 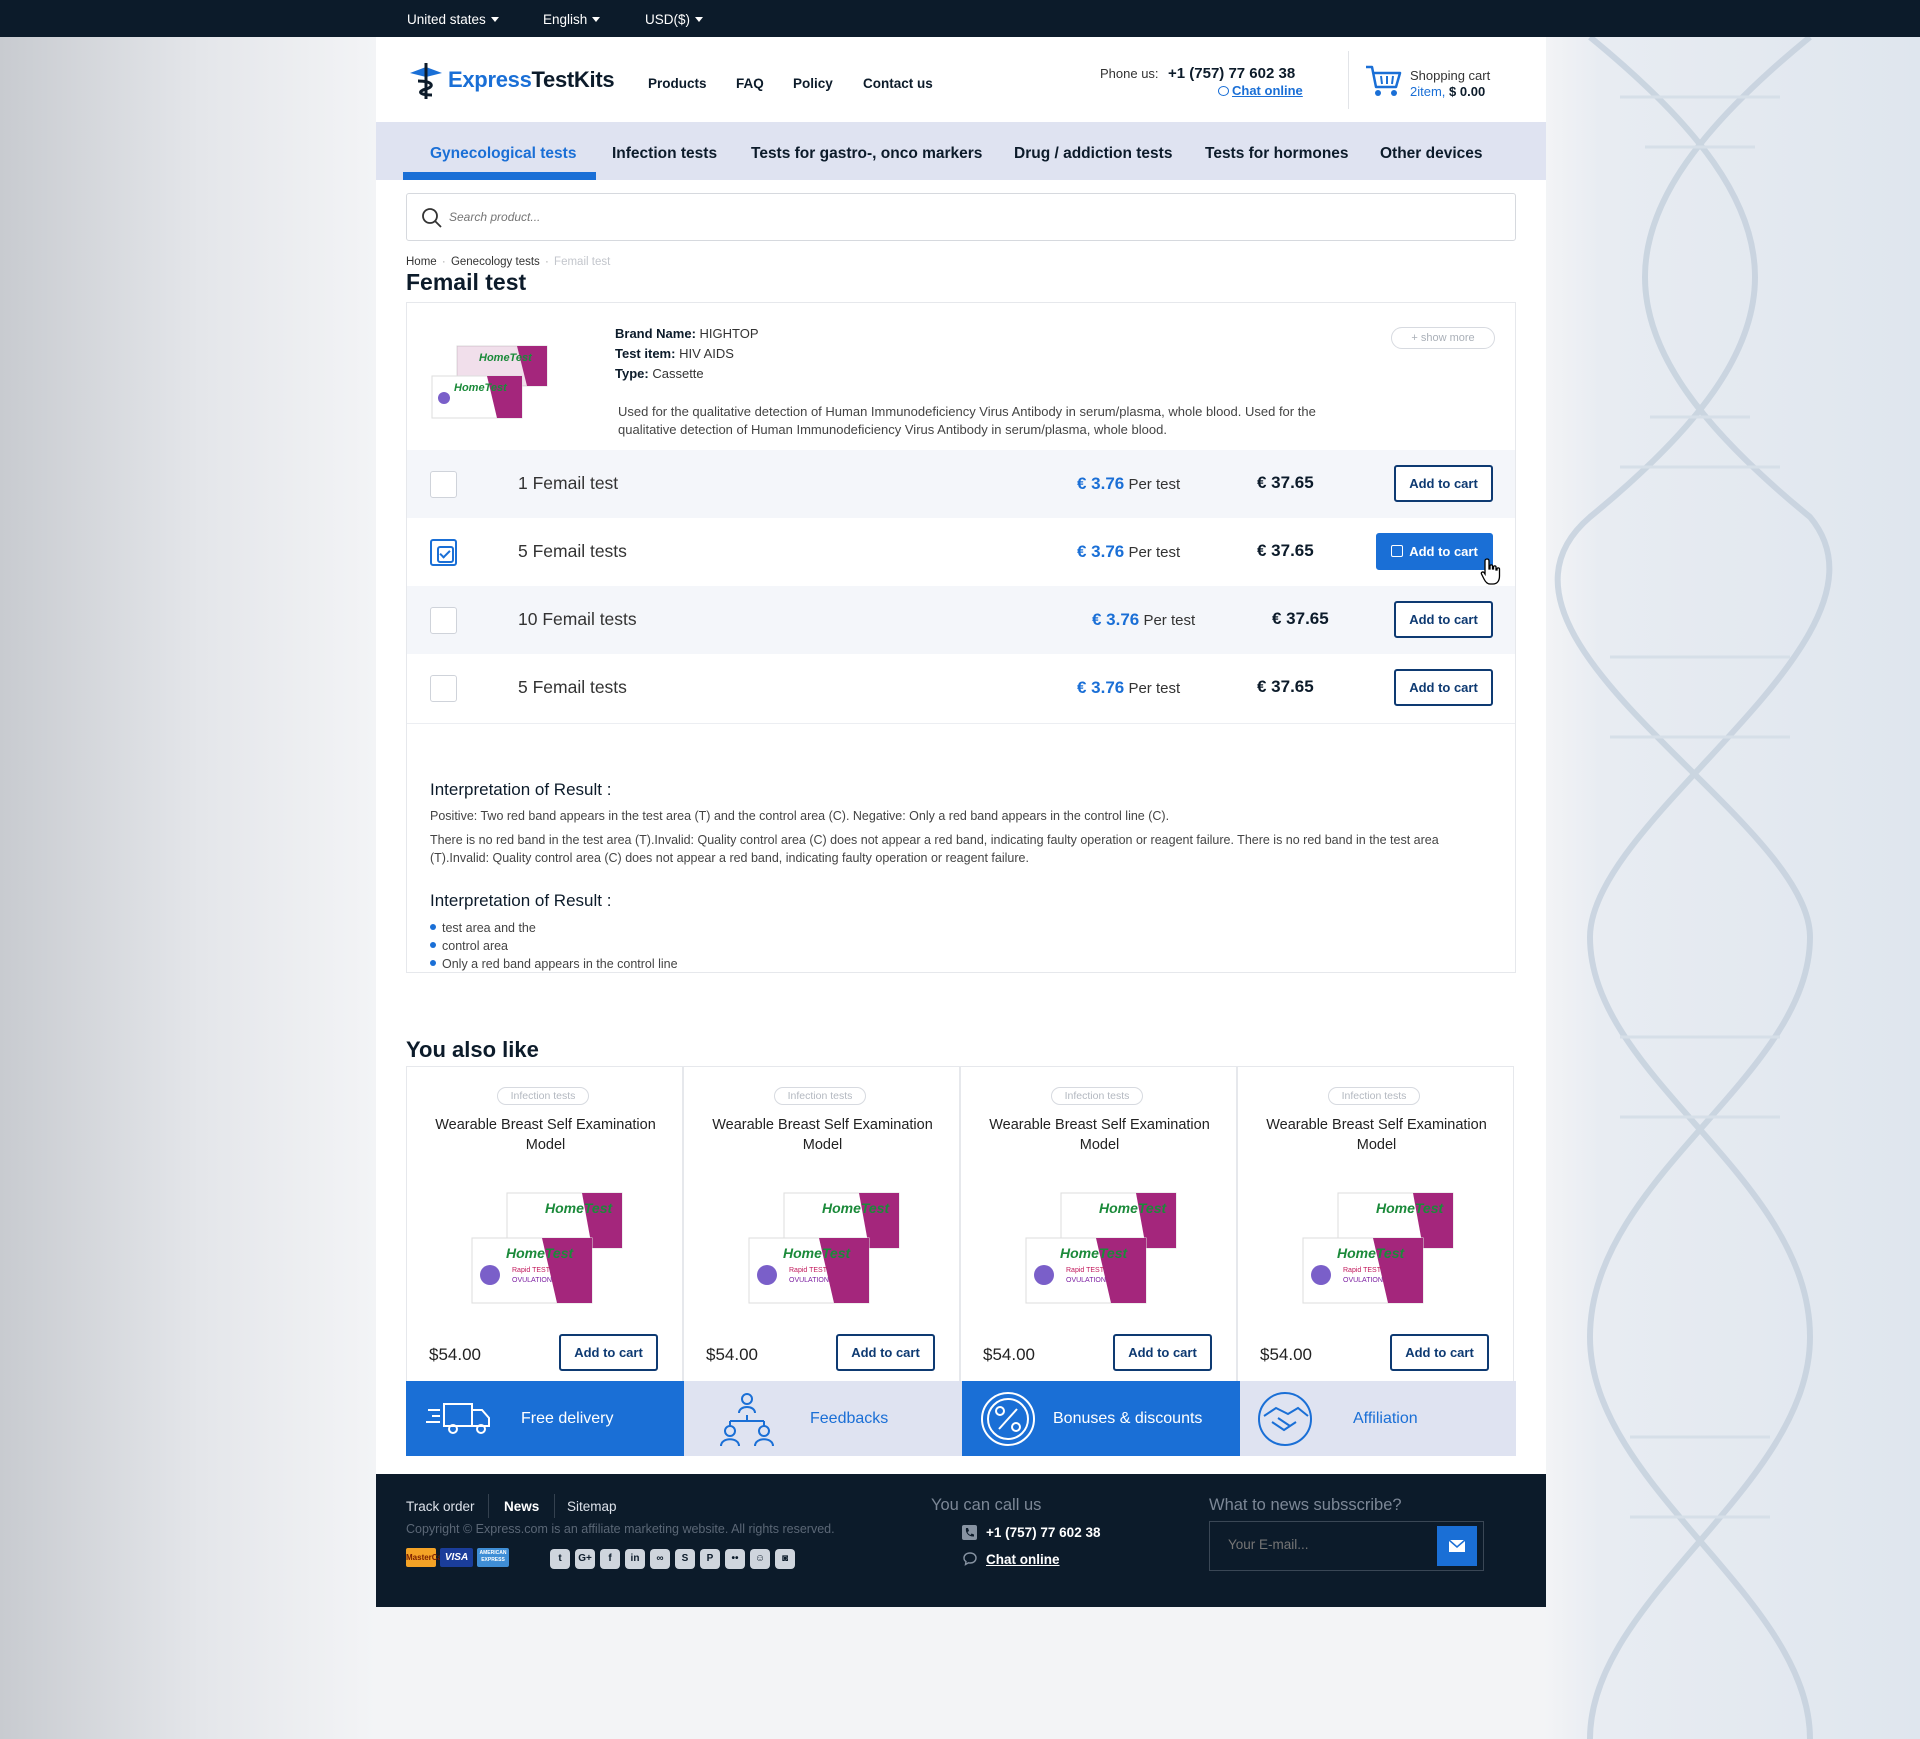 I want to click on phone-number: +1 (757) 77 602 38, so click(x=1231, y=73).